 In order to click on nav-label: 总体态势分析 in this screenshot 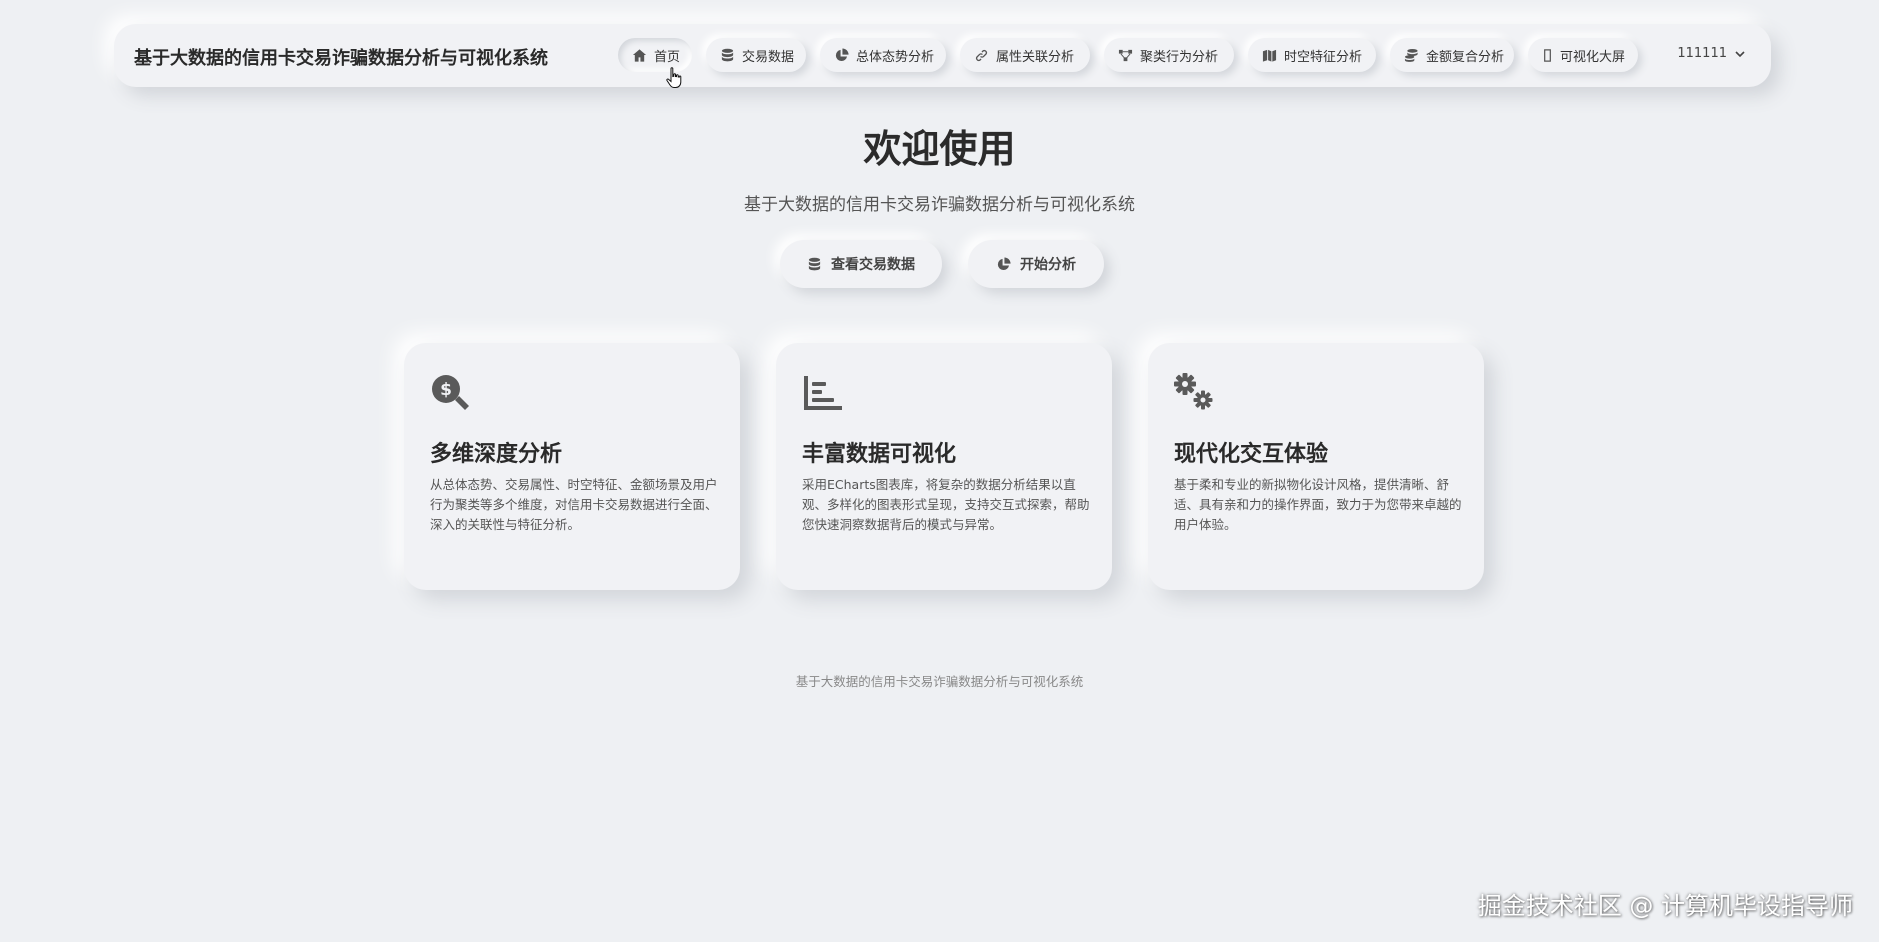, I will do `click(895, 57)`.